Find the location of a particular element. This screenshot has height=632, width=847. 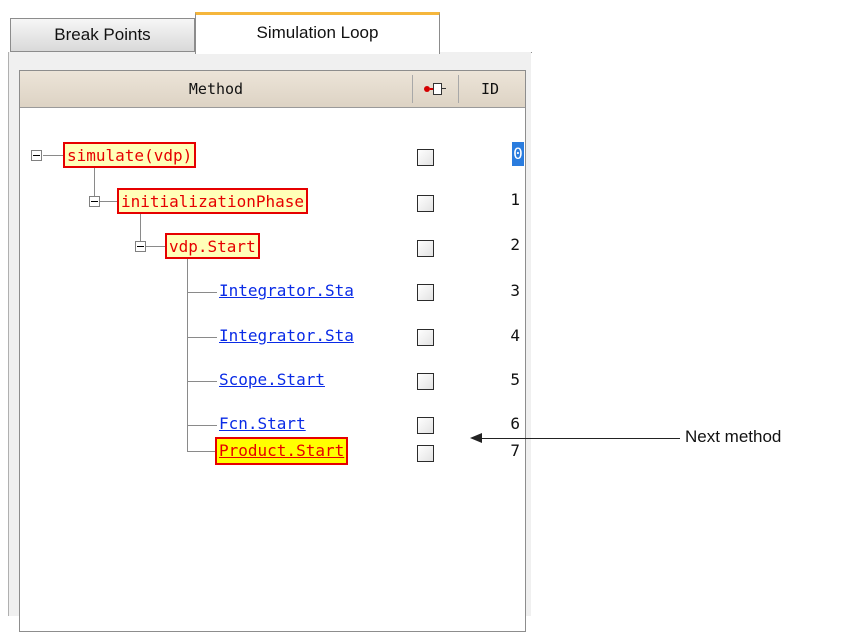

method-fcn-start: Fcn.Start is located at coordinates (262, 424).